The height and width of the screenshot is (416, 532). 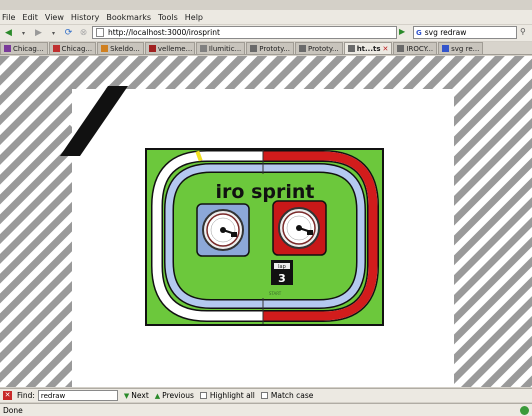 What do you see at coordinates (13, 410) in the screenshot?
I see `status-text: Done` at bounding box center [13, 410].